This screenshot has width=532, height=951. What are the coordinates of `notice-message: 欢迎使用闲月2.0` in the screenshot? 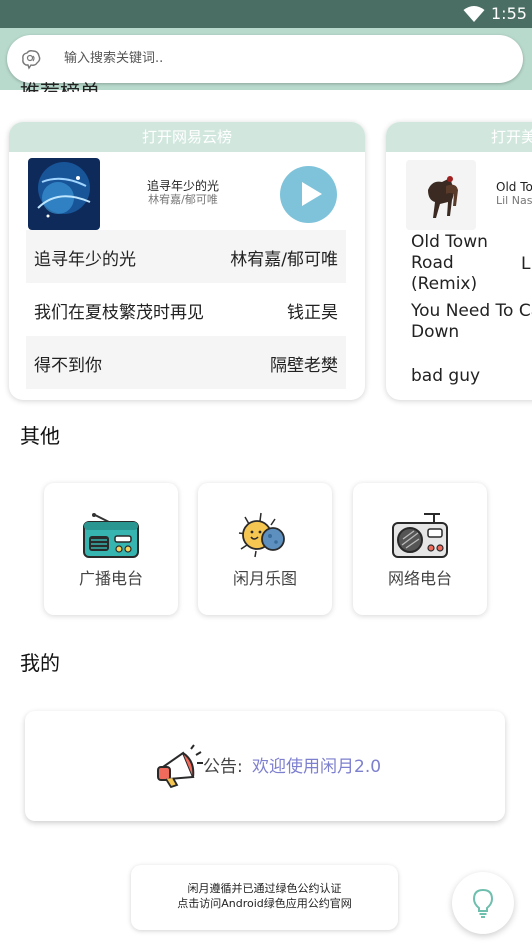 It's located at (316, 767).